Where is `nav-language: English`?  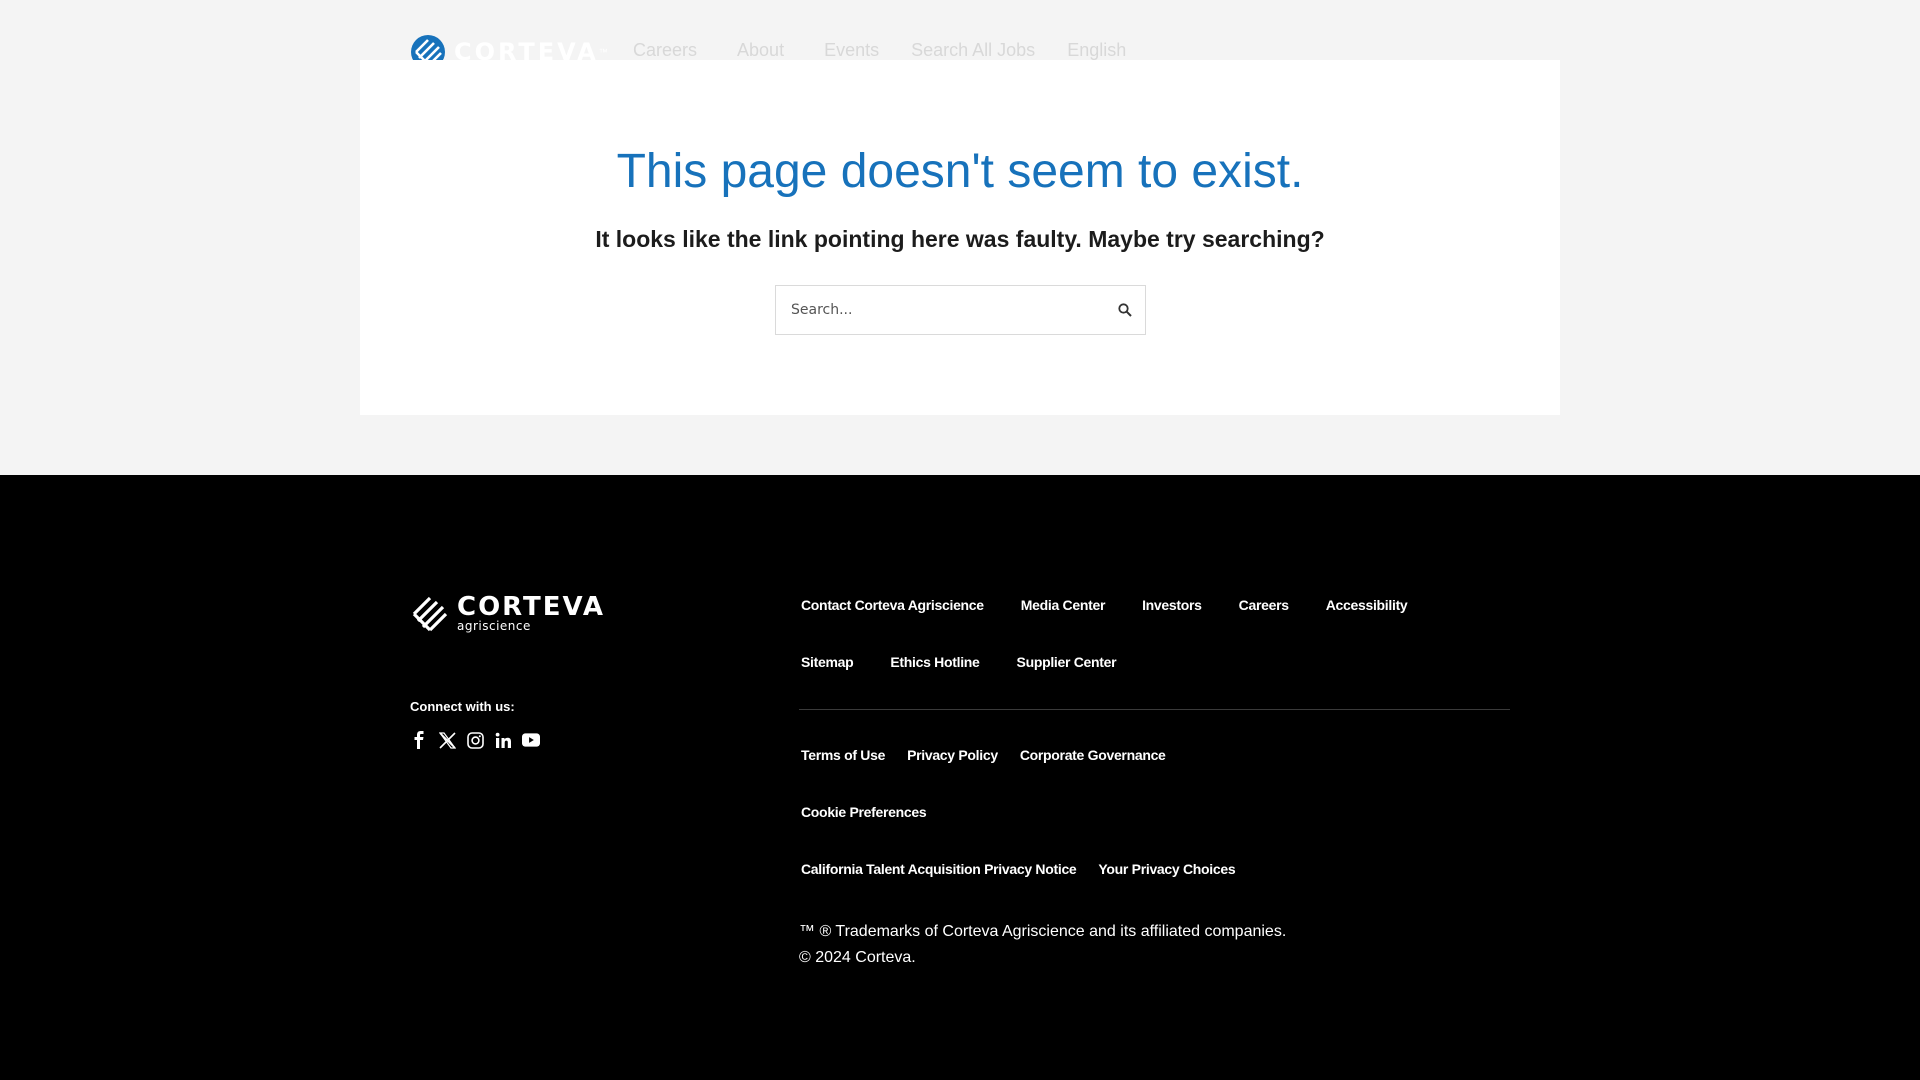 nav-language: English is located at coordinates (1096, 50).